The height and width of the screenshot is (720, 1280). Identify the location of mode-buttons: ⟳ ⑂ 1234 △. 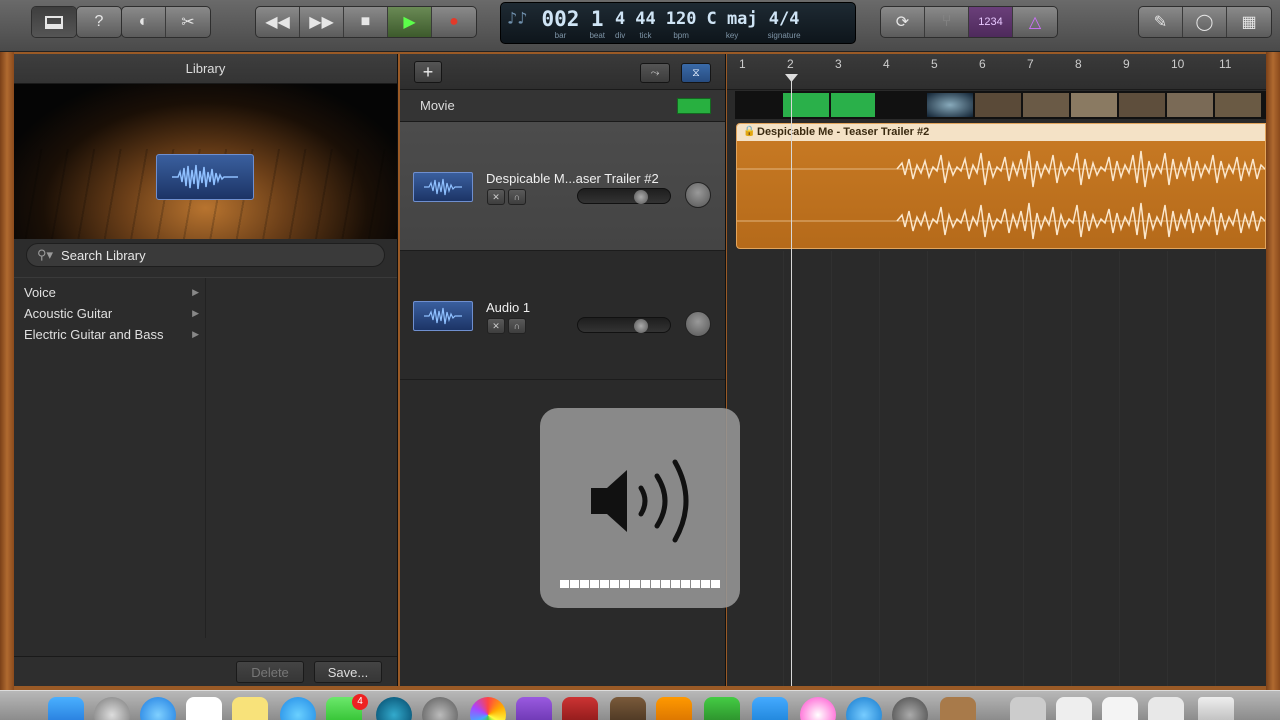
(969, 22).